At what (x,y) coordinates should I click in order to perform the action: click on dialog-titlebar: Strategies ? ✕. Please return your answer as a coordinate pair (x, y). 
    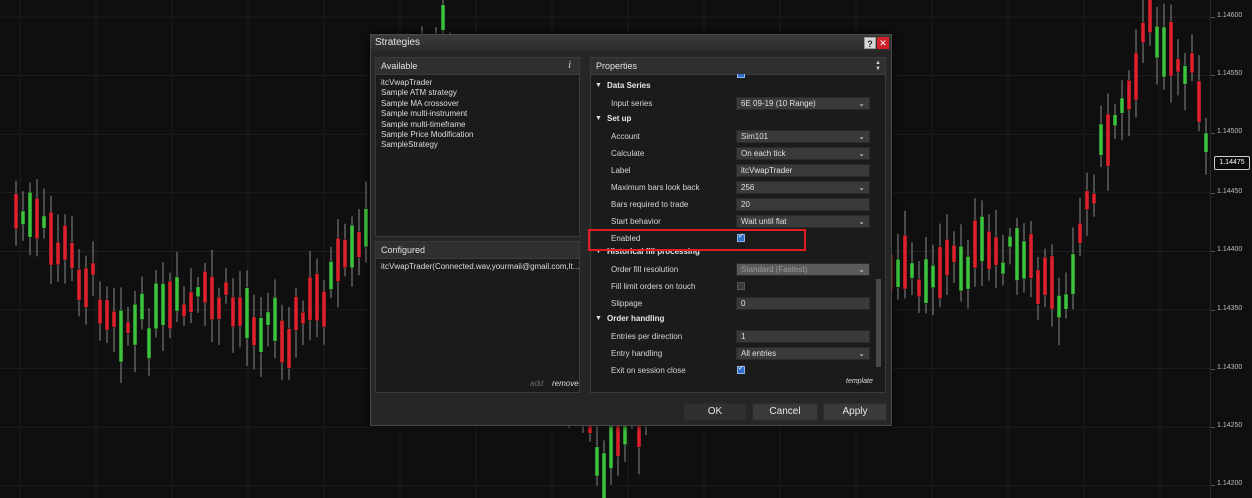
    Looking at the image, I should click on (631, 43).